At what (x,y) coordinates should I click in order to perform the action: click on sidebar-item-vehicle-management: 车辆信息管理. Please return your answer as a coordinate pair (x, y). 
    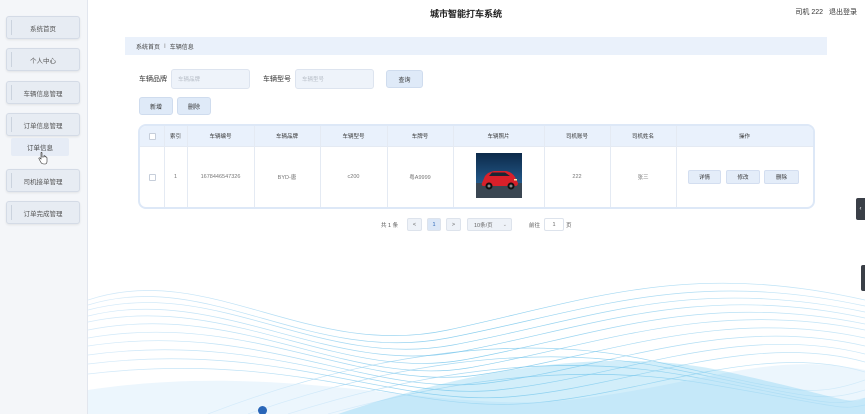
    Looking at the image, I should click on (43, 92).